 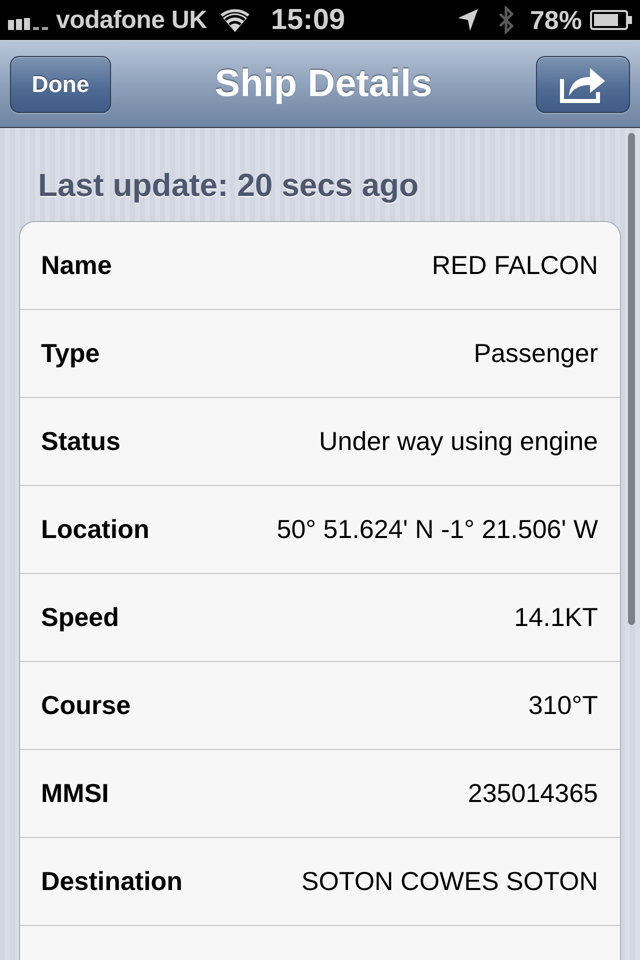 I want to click on last-update-text: Last update: 20 secs ago, so click(x=229, y=185).